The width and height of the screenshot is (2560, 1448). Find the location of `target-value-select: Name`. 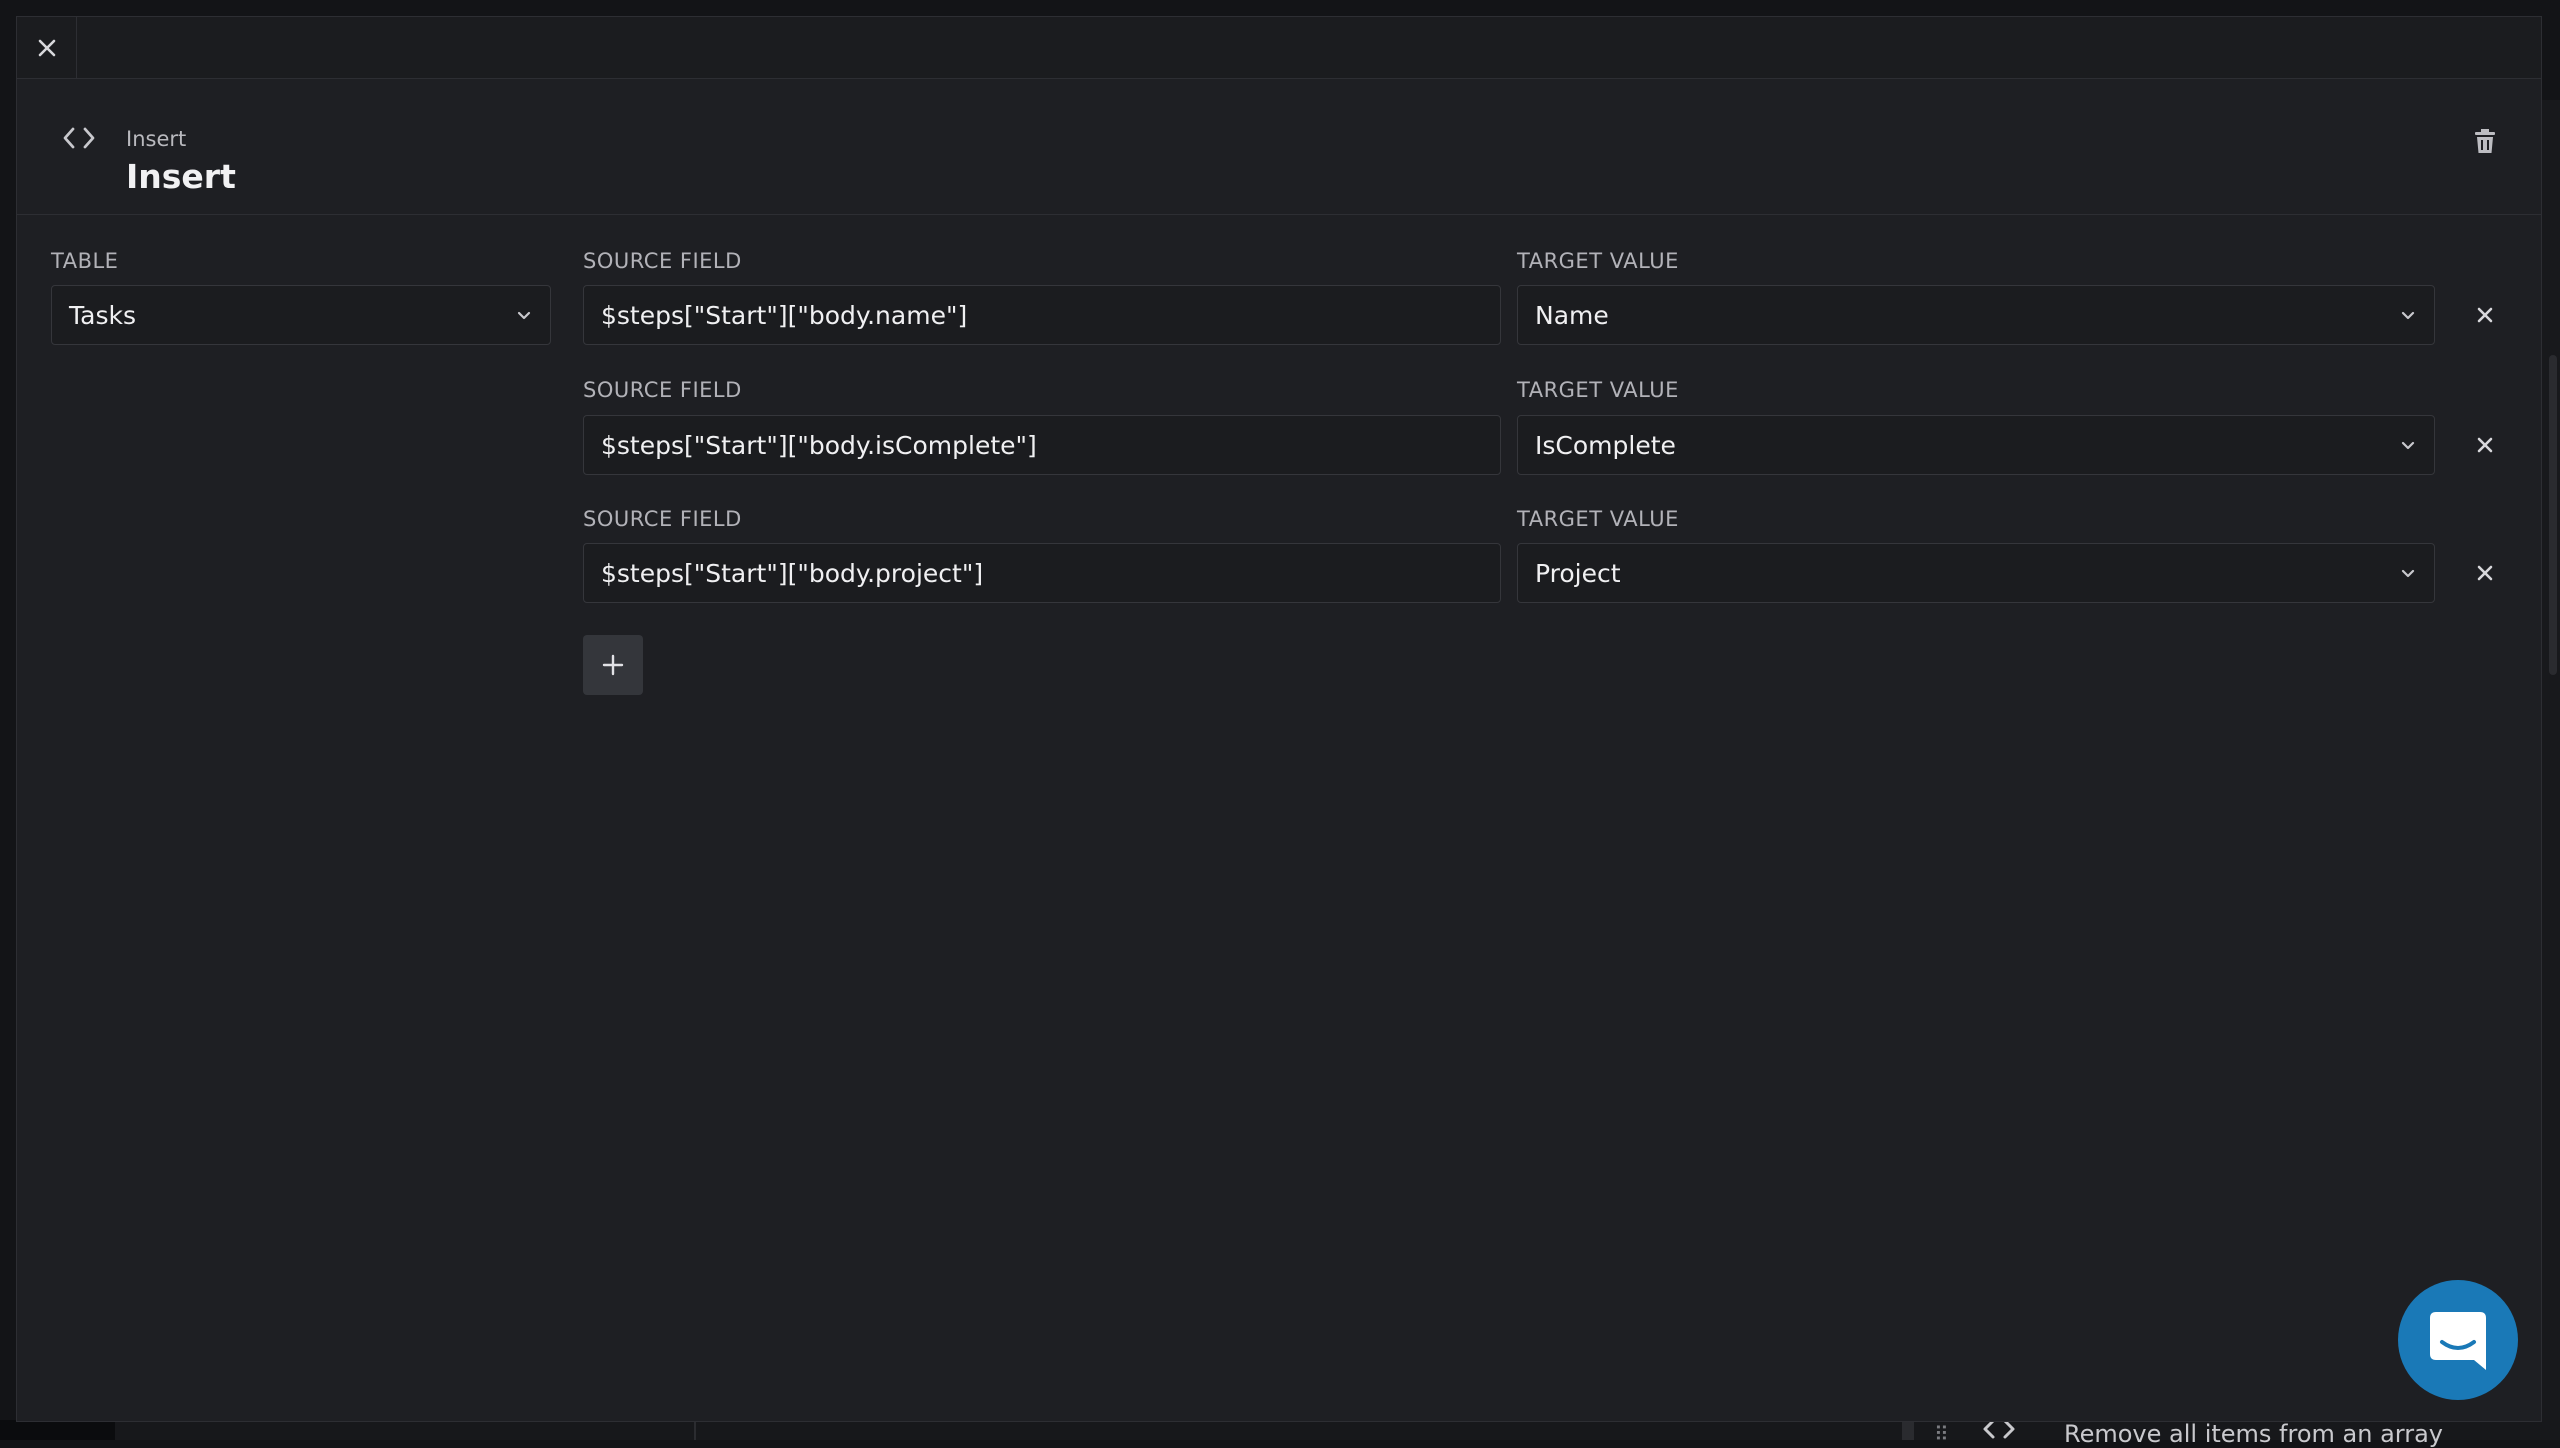

target-value-select: Name is located at coordinates (1976, 315).